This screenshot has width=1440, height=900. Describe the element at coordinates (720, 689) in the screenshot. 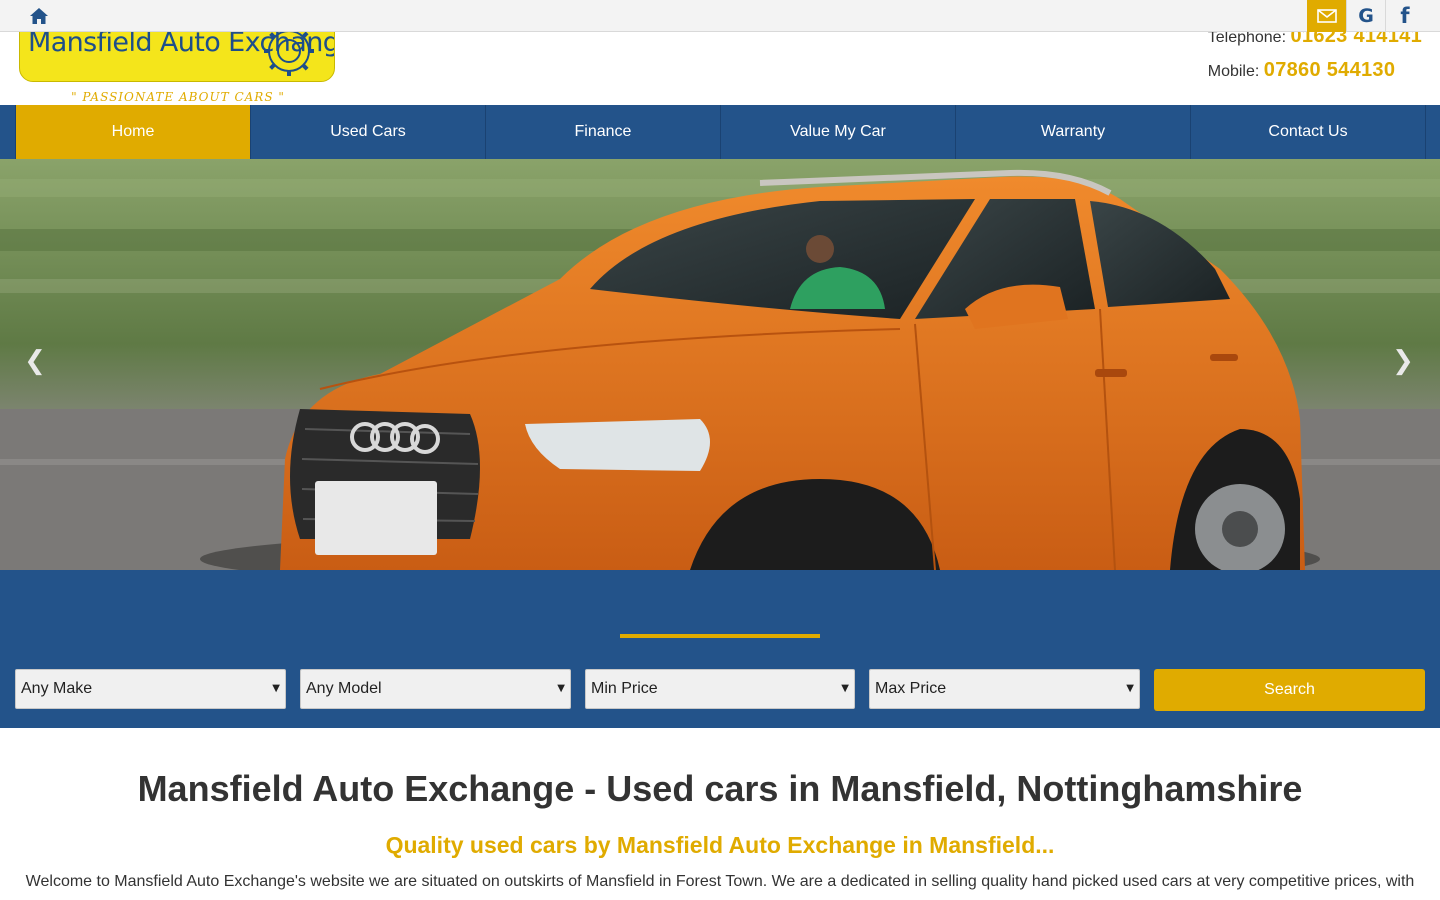

I see `min-price-select: Min Price ▼` at that location.